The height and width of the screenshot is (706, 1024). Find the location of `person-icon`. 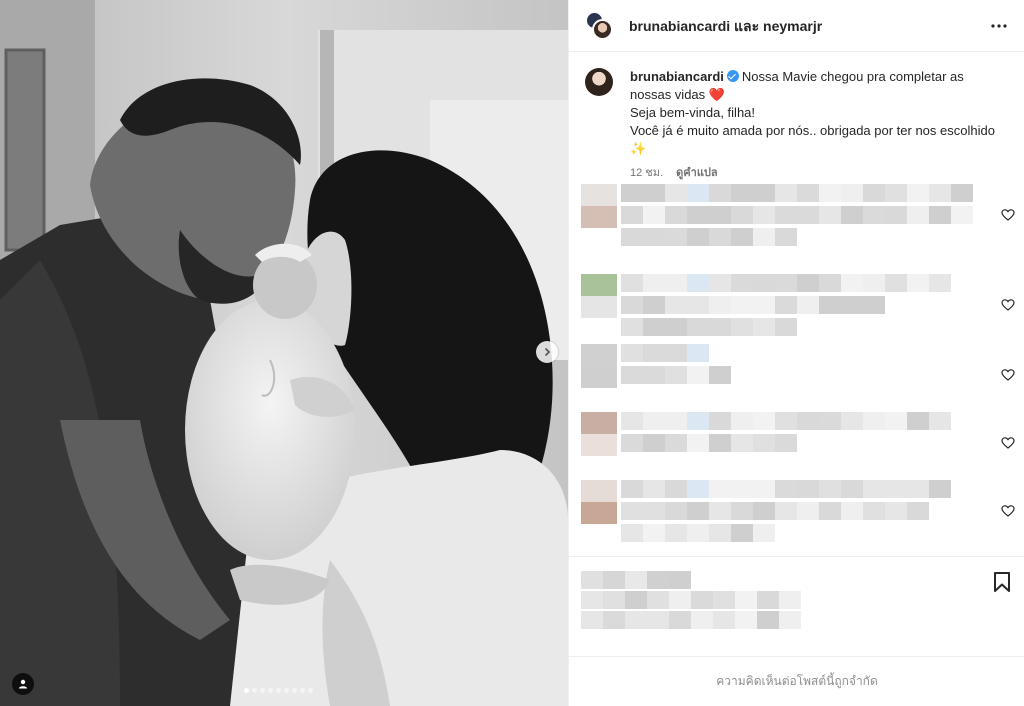

person-icon is located at coordinates (23, 684).